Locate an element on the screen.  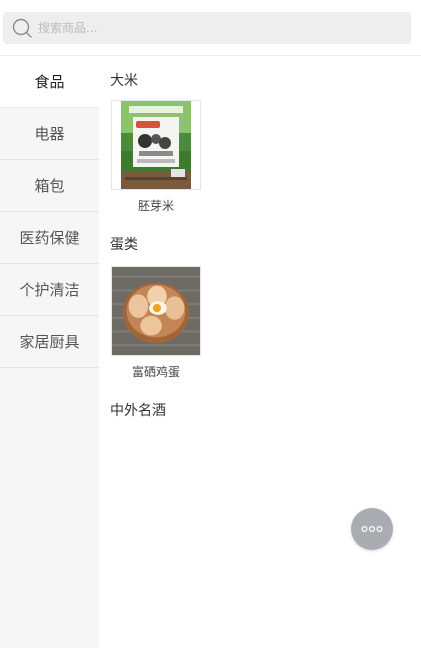
rice-bag-image is located at coordinates (156, 145).